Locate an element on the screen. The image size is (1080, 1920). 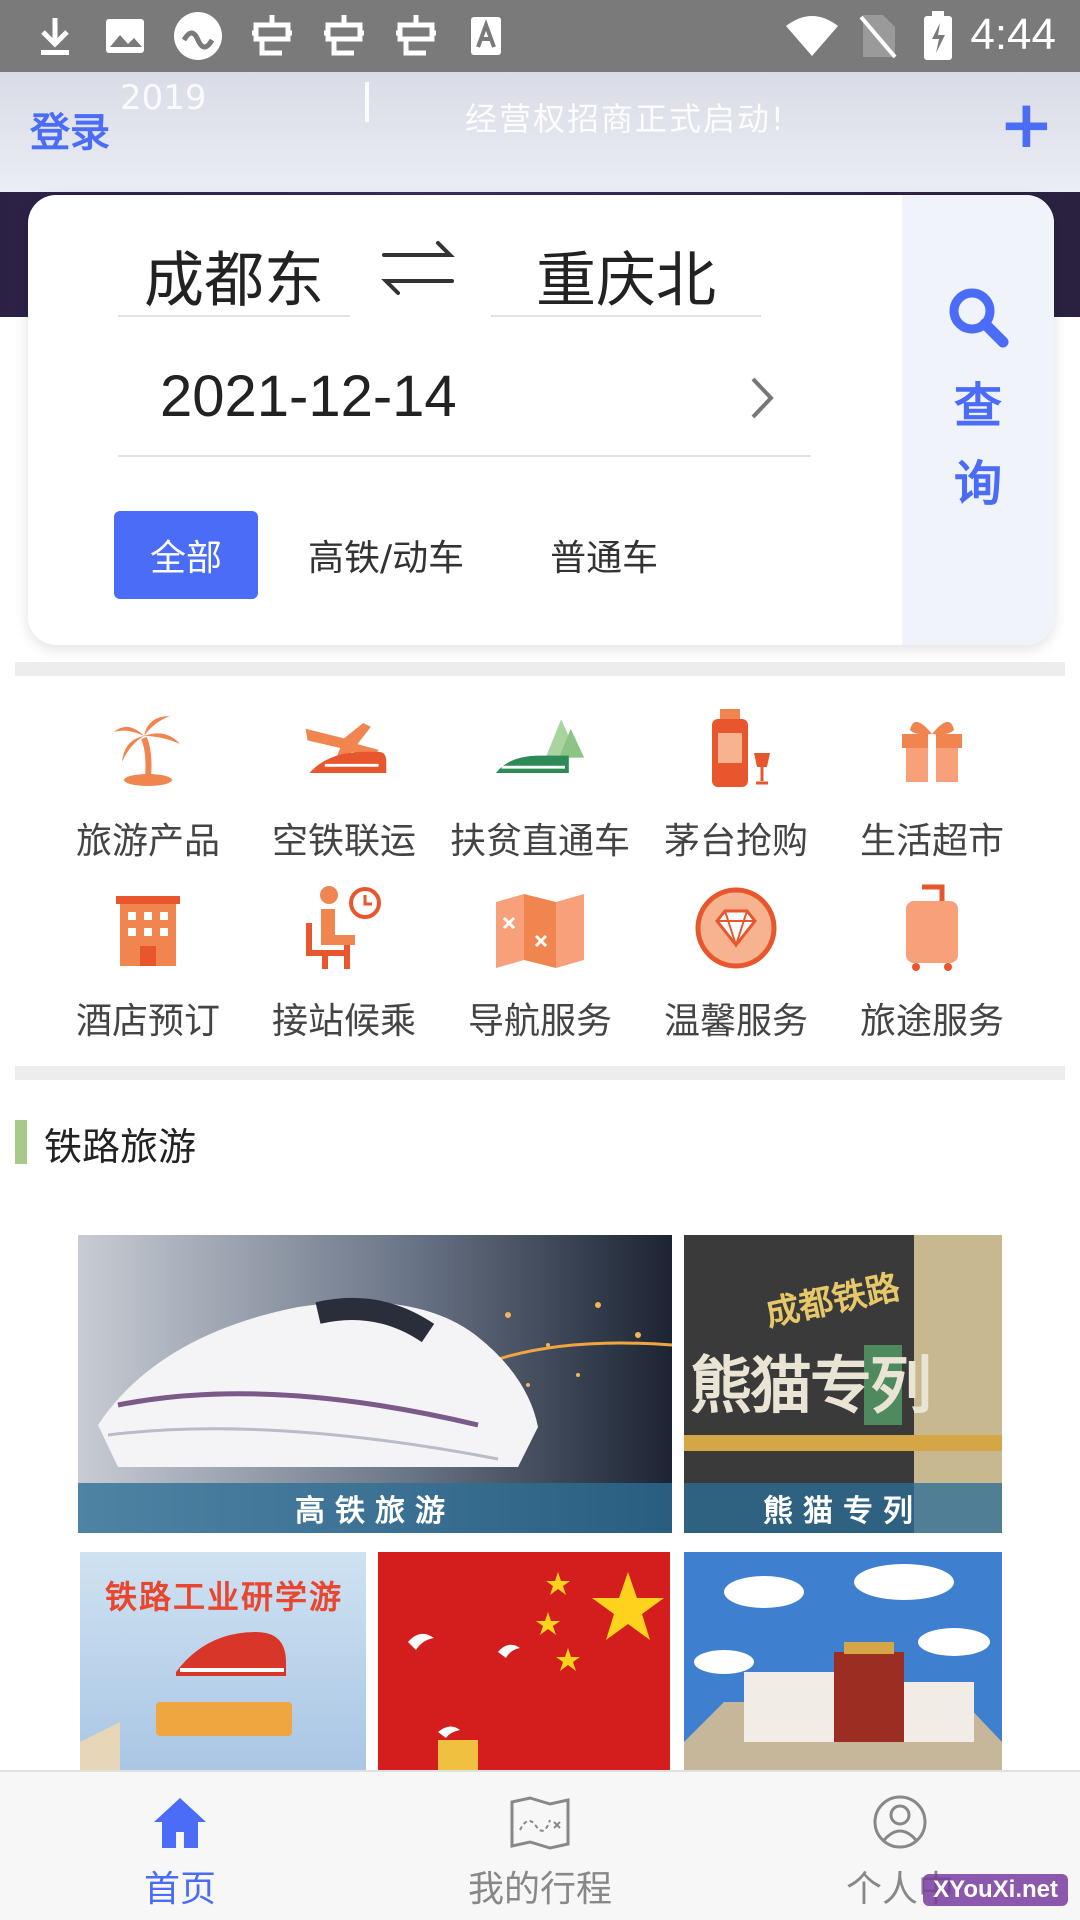
study-tile-illustration is located at coordinates (186, 1701).